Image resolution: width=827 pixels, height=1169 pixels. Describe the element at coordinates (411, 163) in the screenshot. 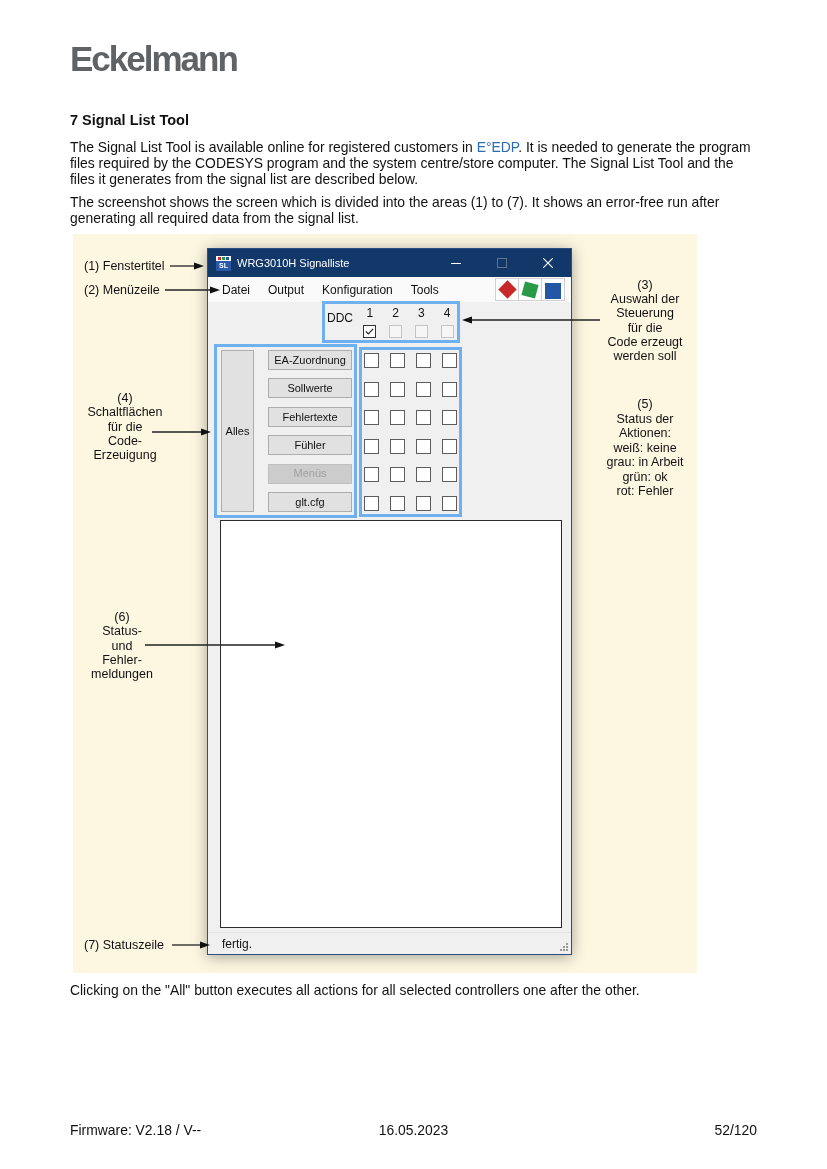

I see `intro-paragraph: The Signal List Tool is available online for registered customers in E°EDP. It is needed to generate the program files required by the CODESYS program and the system centre/store computer. The Signal List Tool and the files it generates from the signal list are described below.` at that location.